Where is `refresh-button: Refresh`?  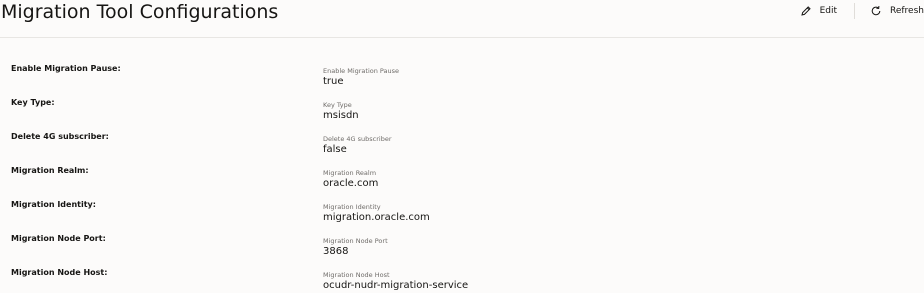
refresh-button: Refresh is located at coordinates (897, 11).